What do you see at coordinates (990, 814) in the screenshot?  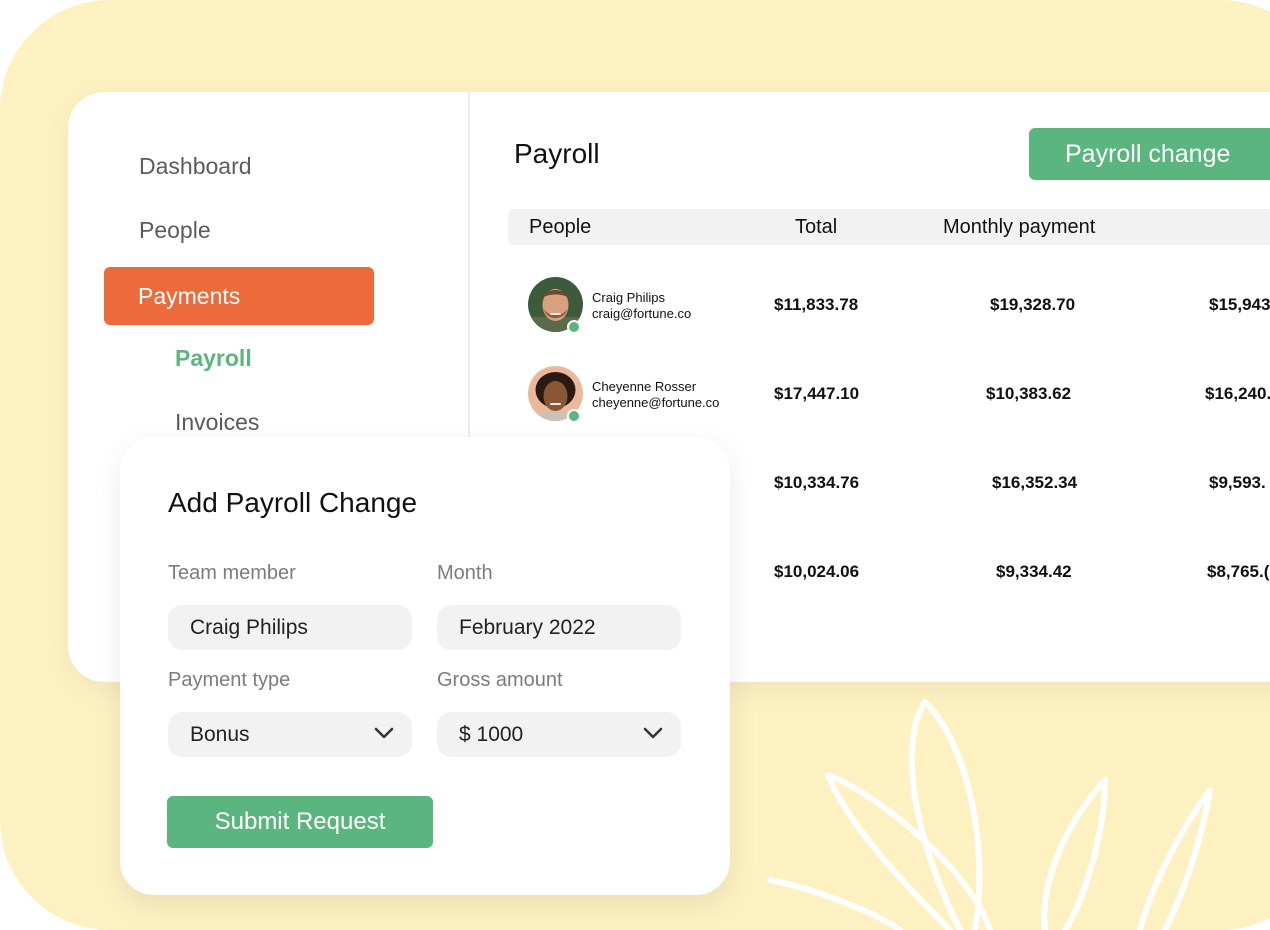 I see `leaf-doodle-decoration` at bounding box center [990, 814].